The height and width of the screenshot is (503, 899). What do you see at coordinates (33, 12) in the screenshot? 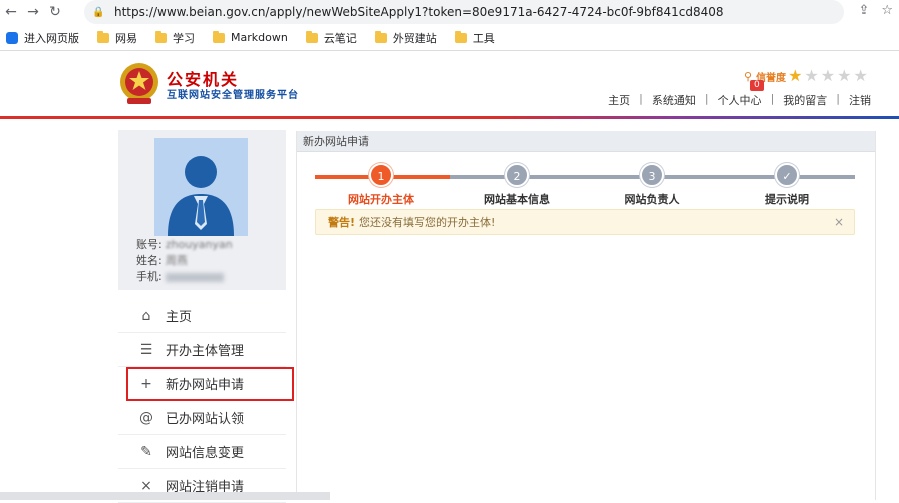
I see `forward-icon: →` at bounding box center [33, 12].